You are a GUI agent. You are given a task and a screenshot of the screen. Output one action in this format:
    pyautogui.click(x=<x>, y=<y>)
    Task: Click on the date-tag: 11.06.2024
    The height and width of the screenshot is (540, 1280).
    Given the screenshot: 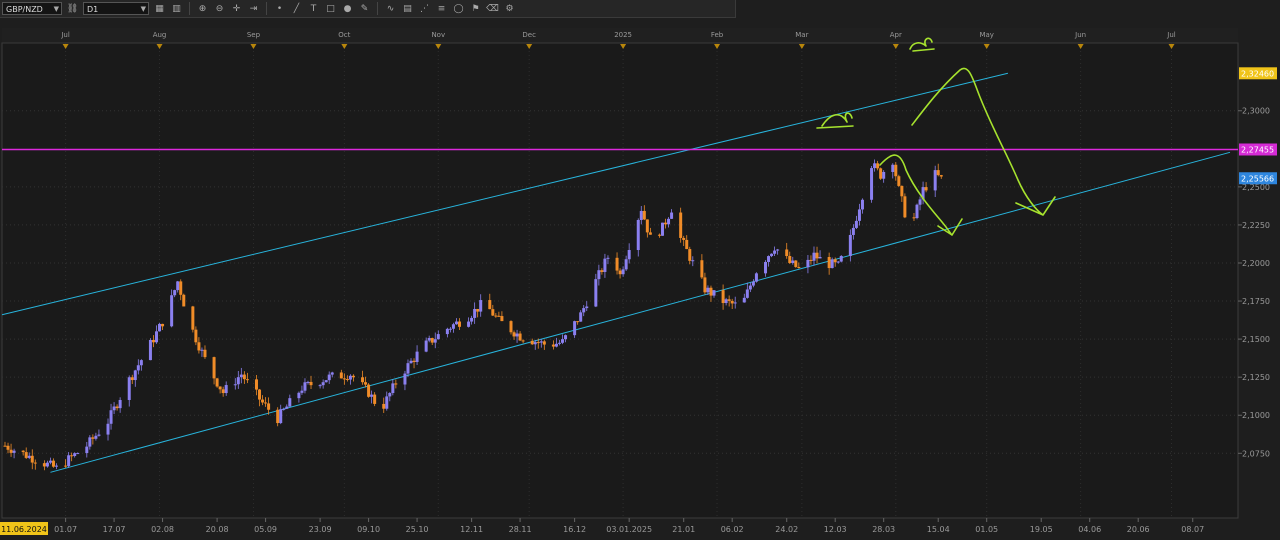 What is the action you would take?
    pyautogui.click(x=24, y=529)
    